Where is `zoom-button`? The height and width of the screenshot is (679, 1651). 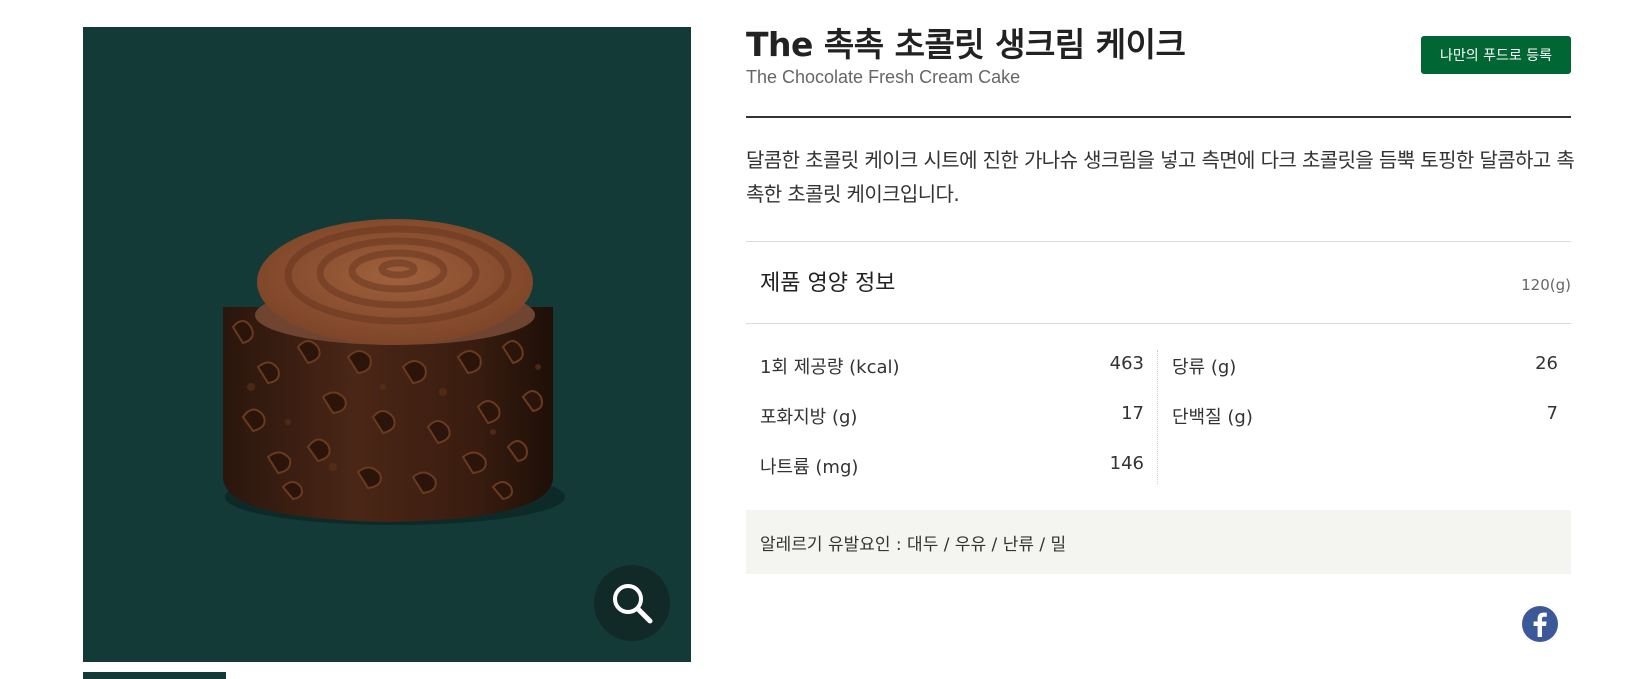
zoom-button is located at coordinates (632, 603).